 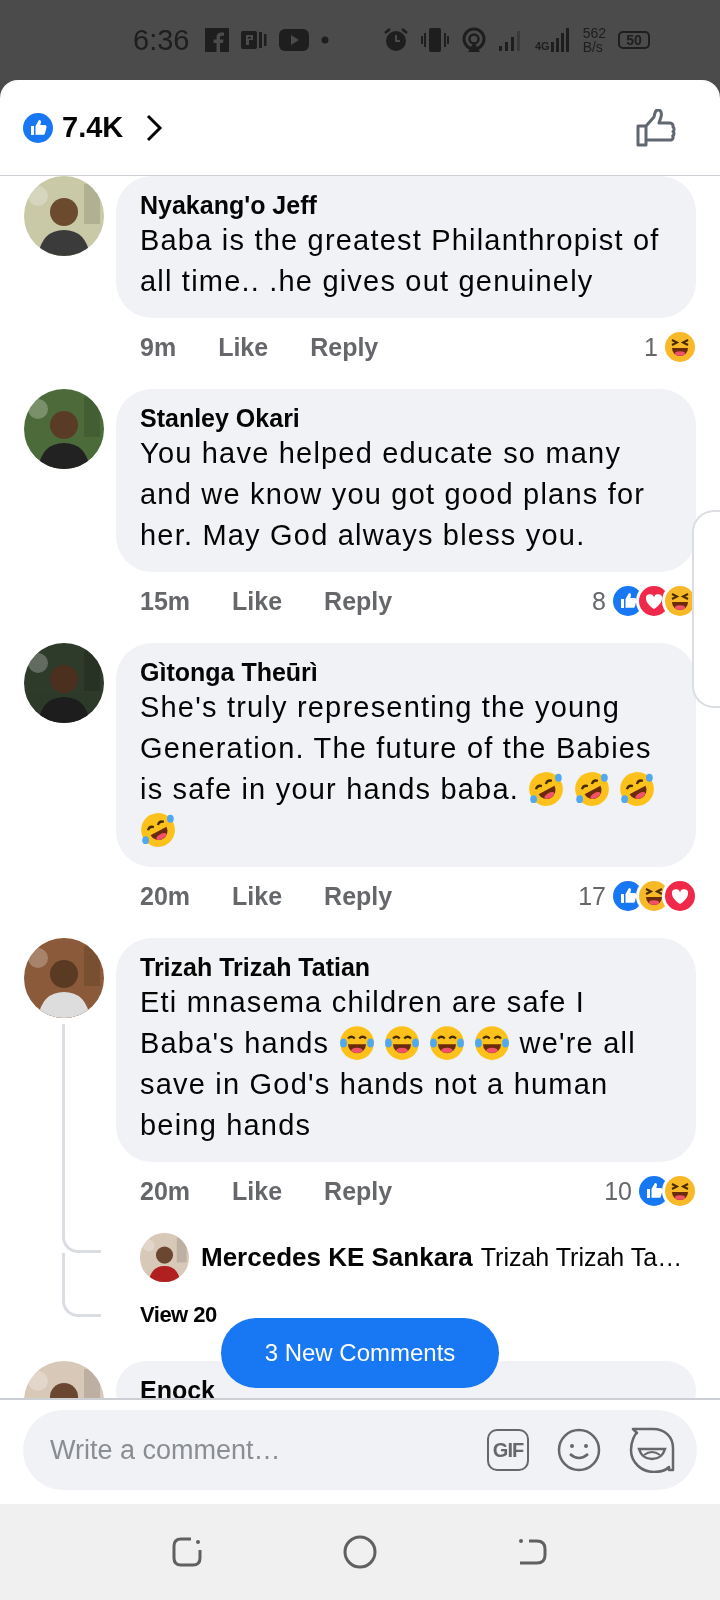 I want to click on like-reaction-icon, so click(x=38, y=127).